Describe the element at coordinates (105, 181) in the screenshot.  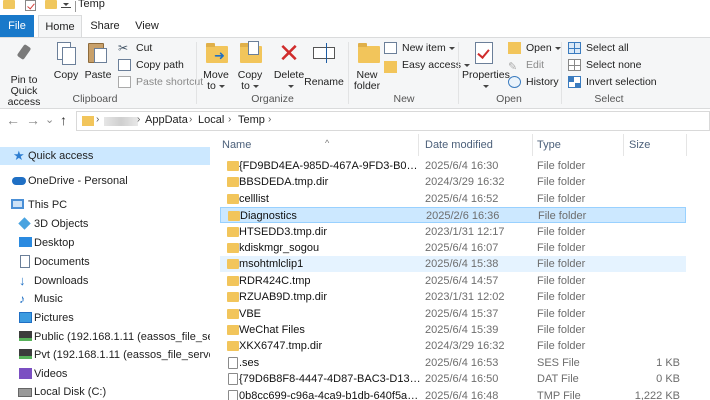
I see `sidebar-item-onedrive: OneDrive - Personal` at that location.